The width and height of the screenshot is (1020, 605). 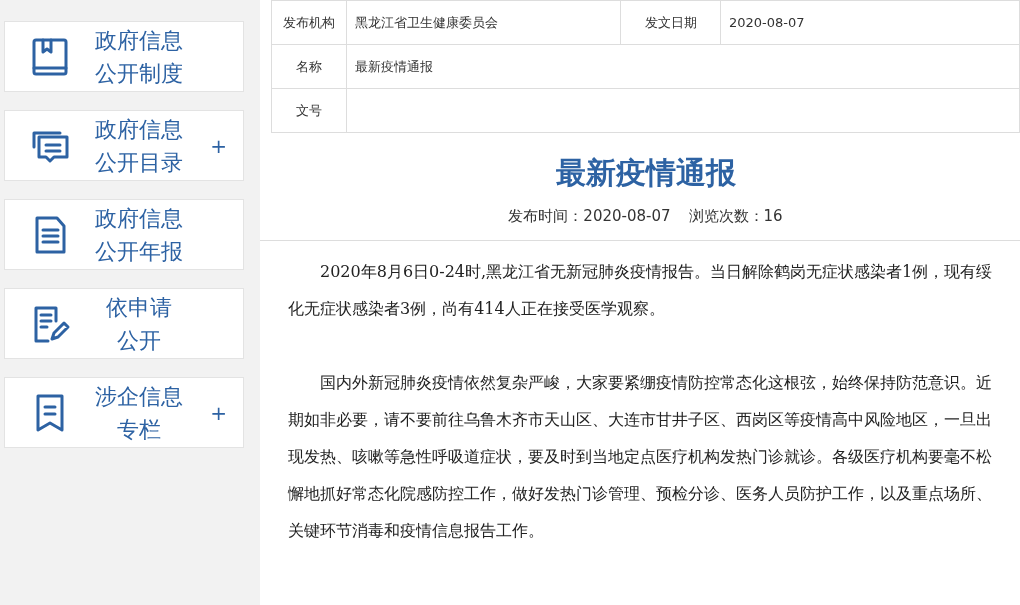 I want to click on field-label: 名称, so click(x=309, y=66).